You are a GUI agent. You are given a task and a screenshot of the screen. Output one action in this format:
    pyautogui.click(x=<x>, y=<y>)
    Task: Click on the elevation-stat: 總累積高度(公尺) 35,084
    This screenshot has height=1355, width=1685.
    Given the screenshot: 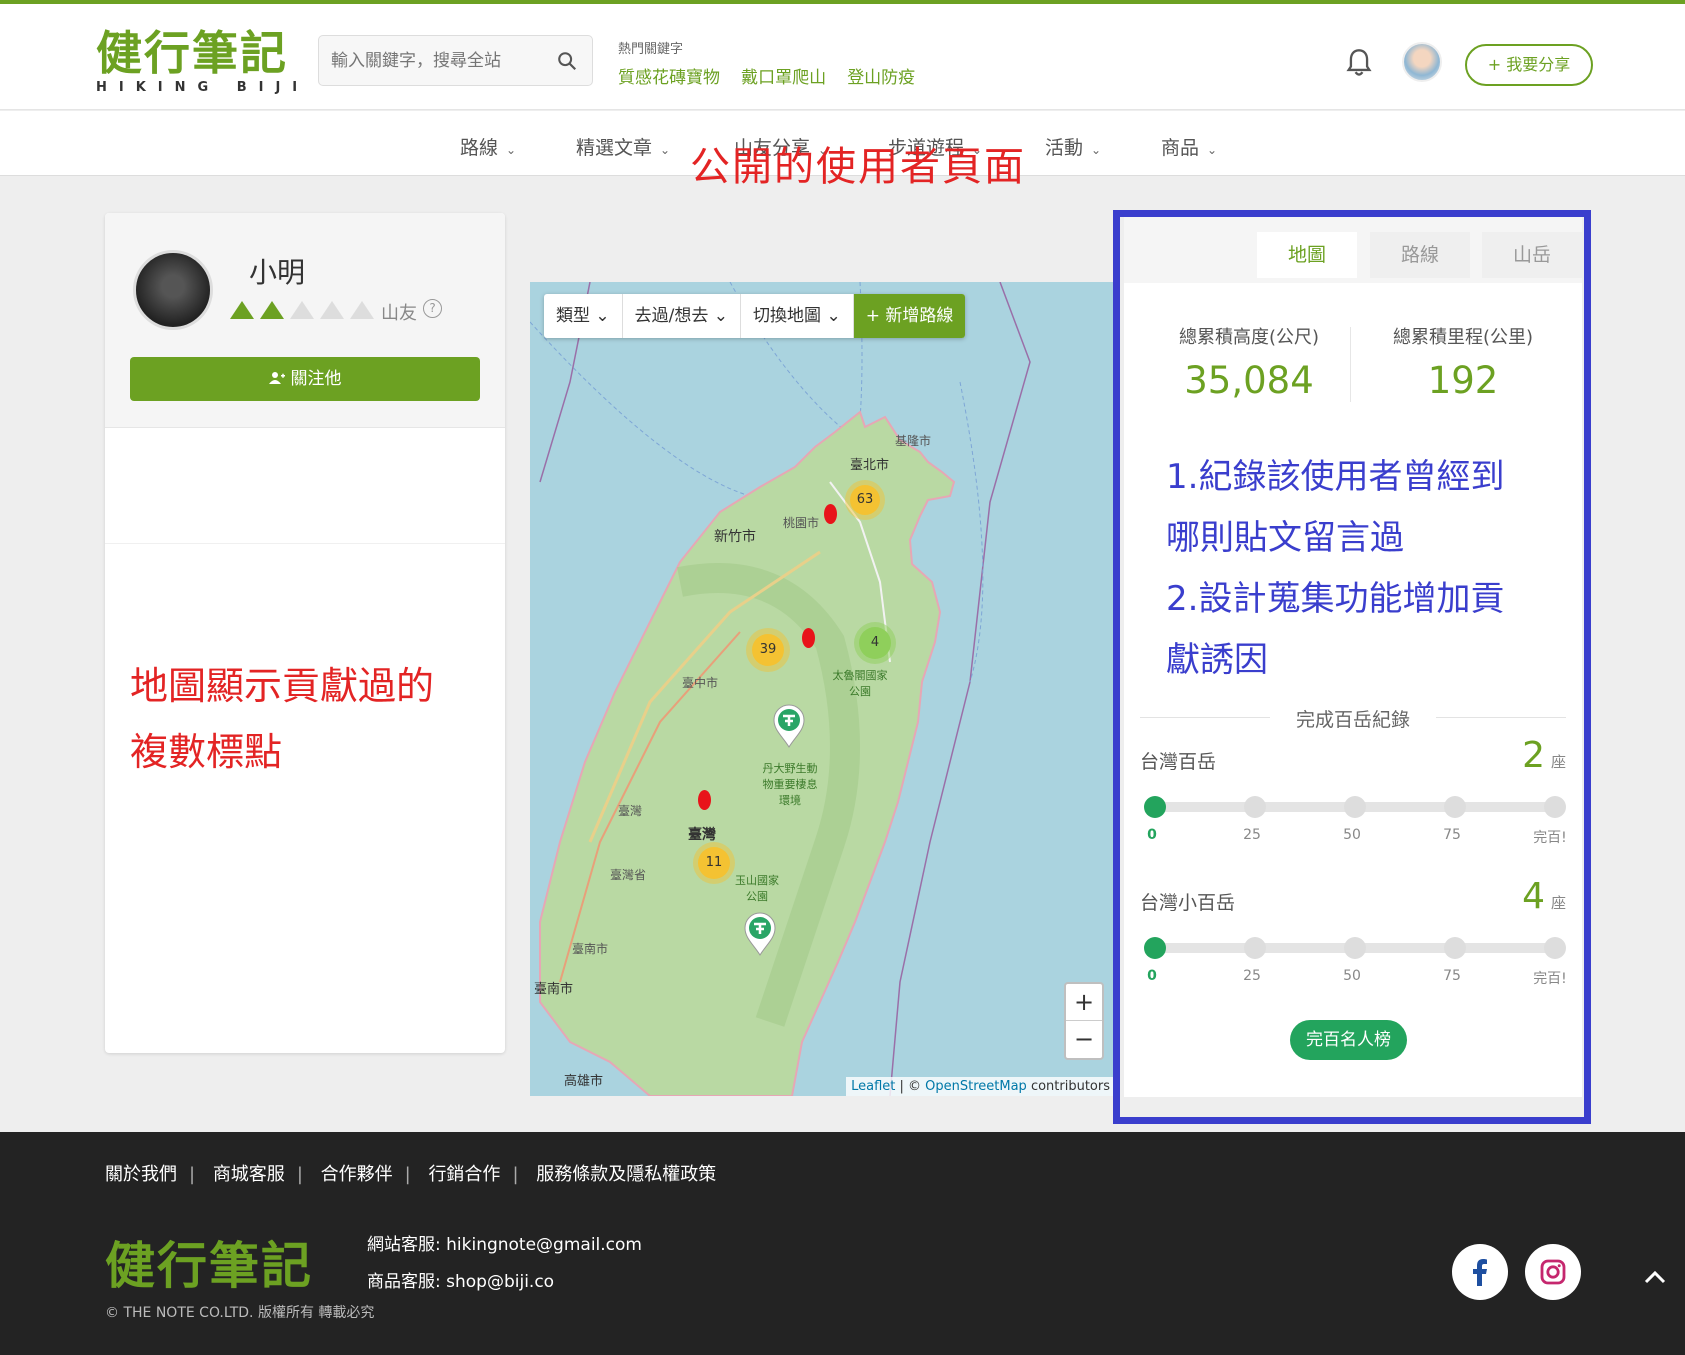 What is the action you would take?
    pyautogui.click(x=1249, y=362)
    